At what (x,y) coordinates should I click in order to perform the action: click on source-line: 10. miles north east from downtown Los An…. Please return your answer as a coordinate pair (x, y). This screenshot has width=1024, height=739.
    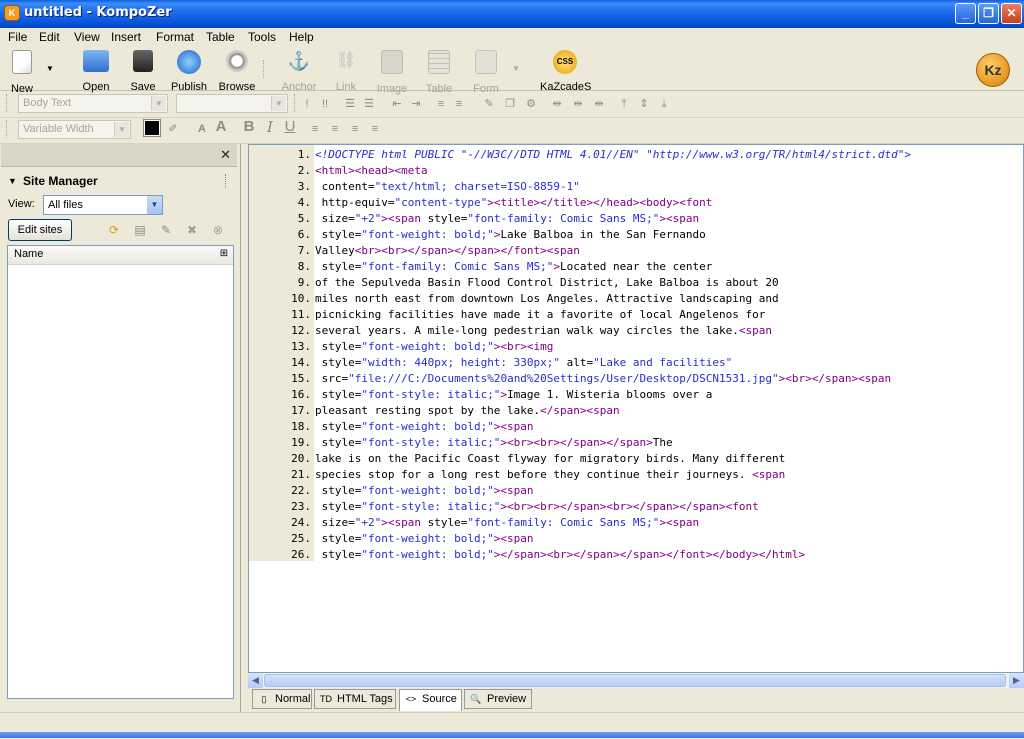
    Looking at the image, I should click on (636, 299).